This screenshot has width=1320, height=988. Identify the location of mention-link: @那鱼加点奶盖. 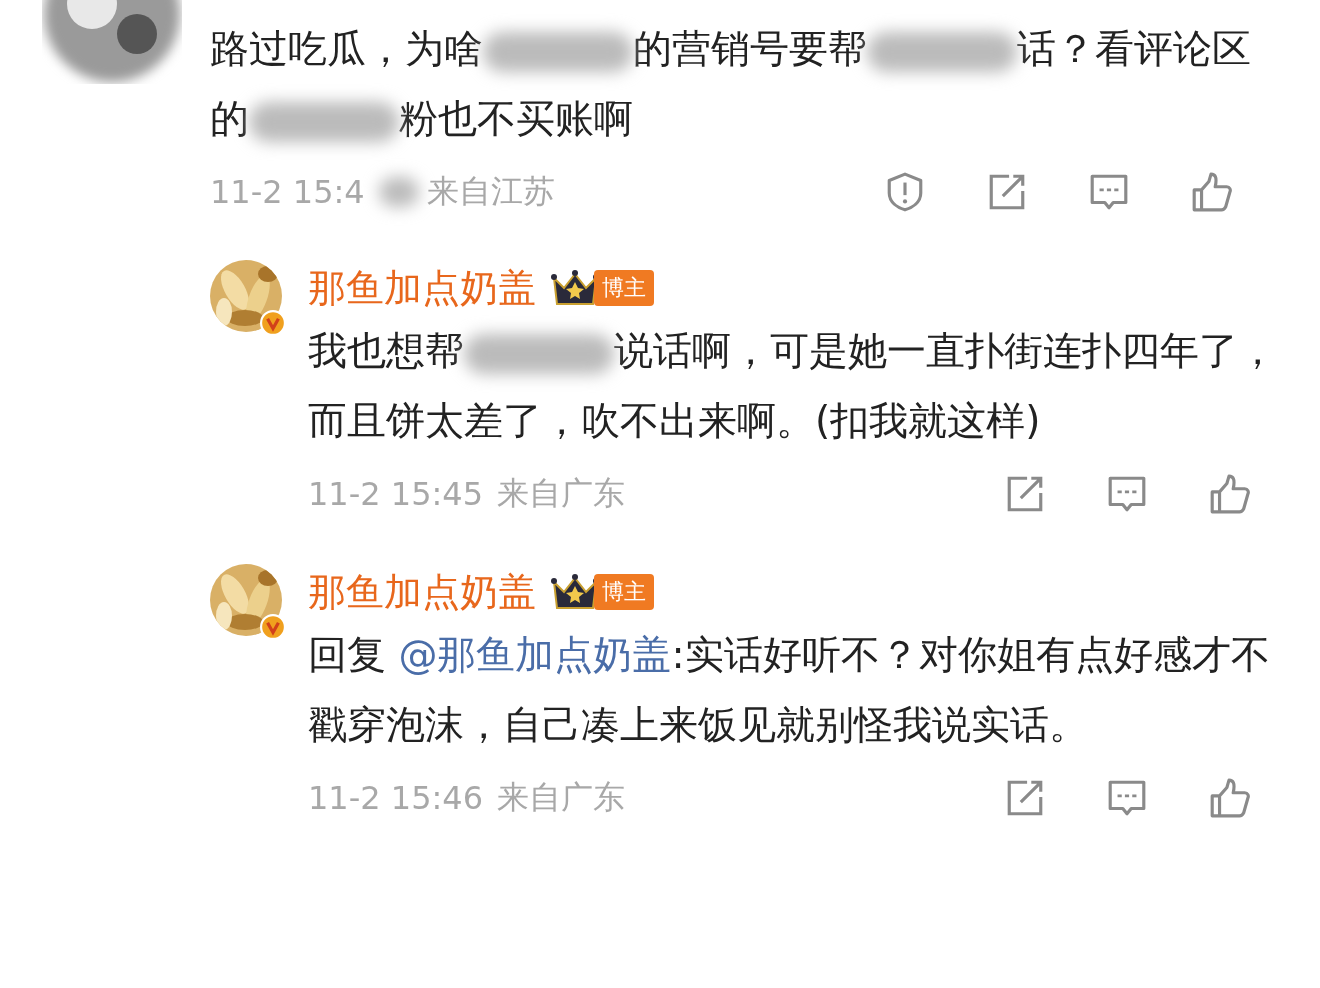
(535, 654).